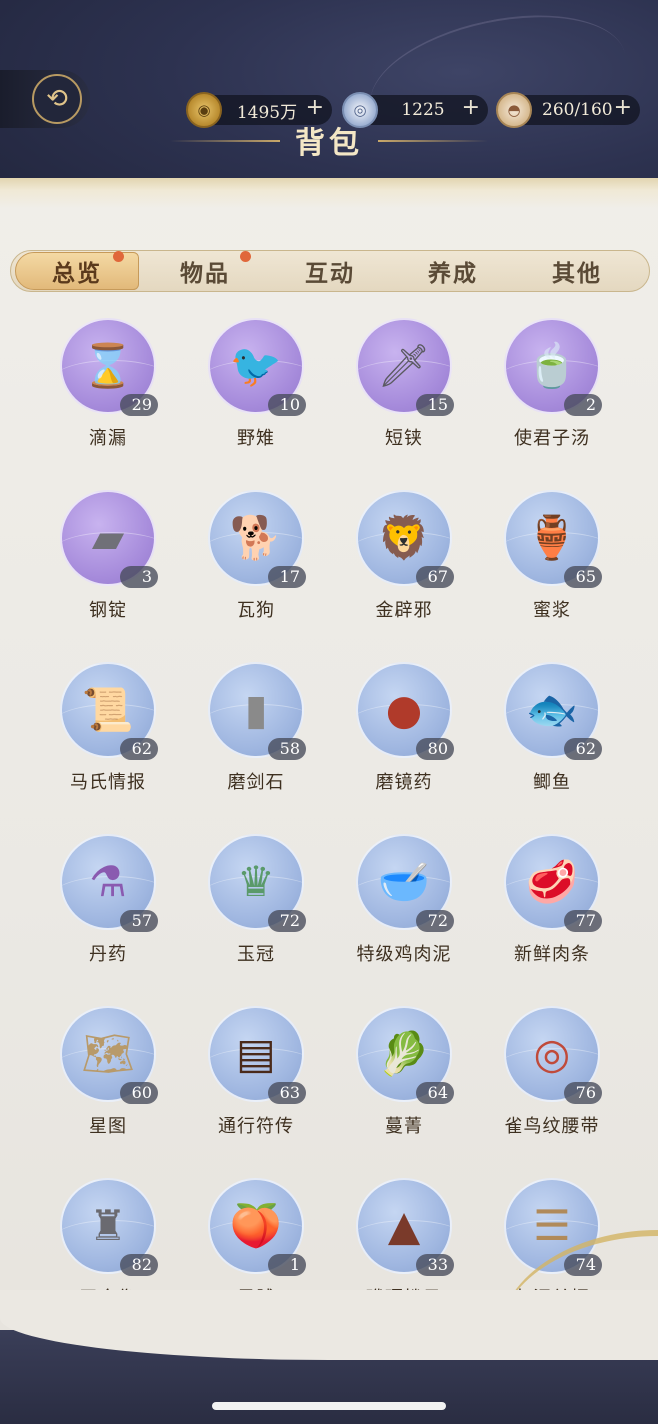 The width and height of the screenshot is (658, 1424). What do you see at coordinates (404, 1225) in the screenshot?
I see `plectrum-icon: ▲` at bounding box center [404, 1225].